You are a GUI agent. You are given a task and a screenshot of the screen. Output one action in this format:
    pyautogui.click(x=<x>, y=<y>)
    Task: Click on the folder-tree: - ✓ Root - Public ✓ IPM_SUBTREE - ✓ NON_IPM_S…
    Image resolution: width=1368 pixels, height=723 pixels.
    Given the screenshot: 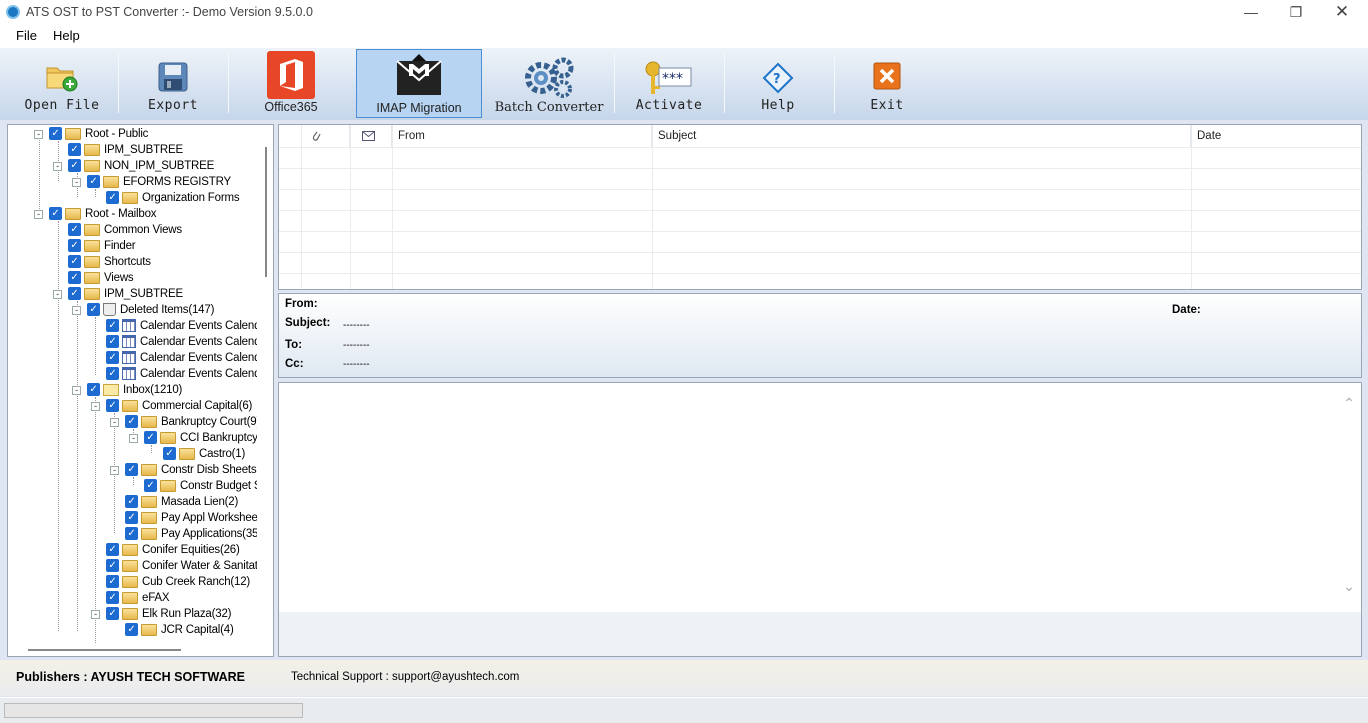 What is the action you would take?
    pyautogui.click(x=140, y=390)
    